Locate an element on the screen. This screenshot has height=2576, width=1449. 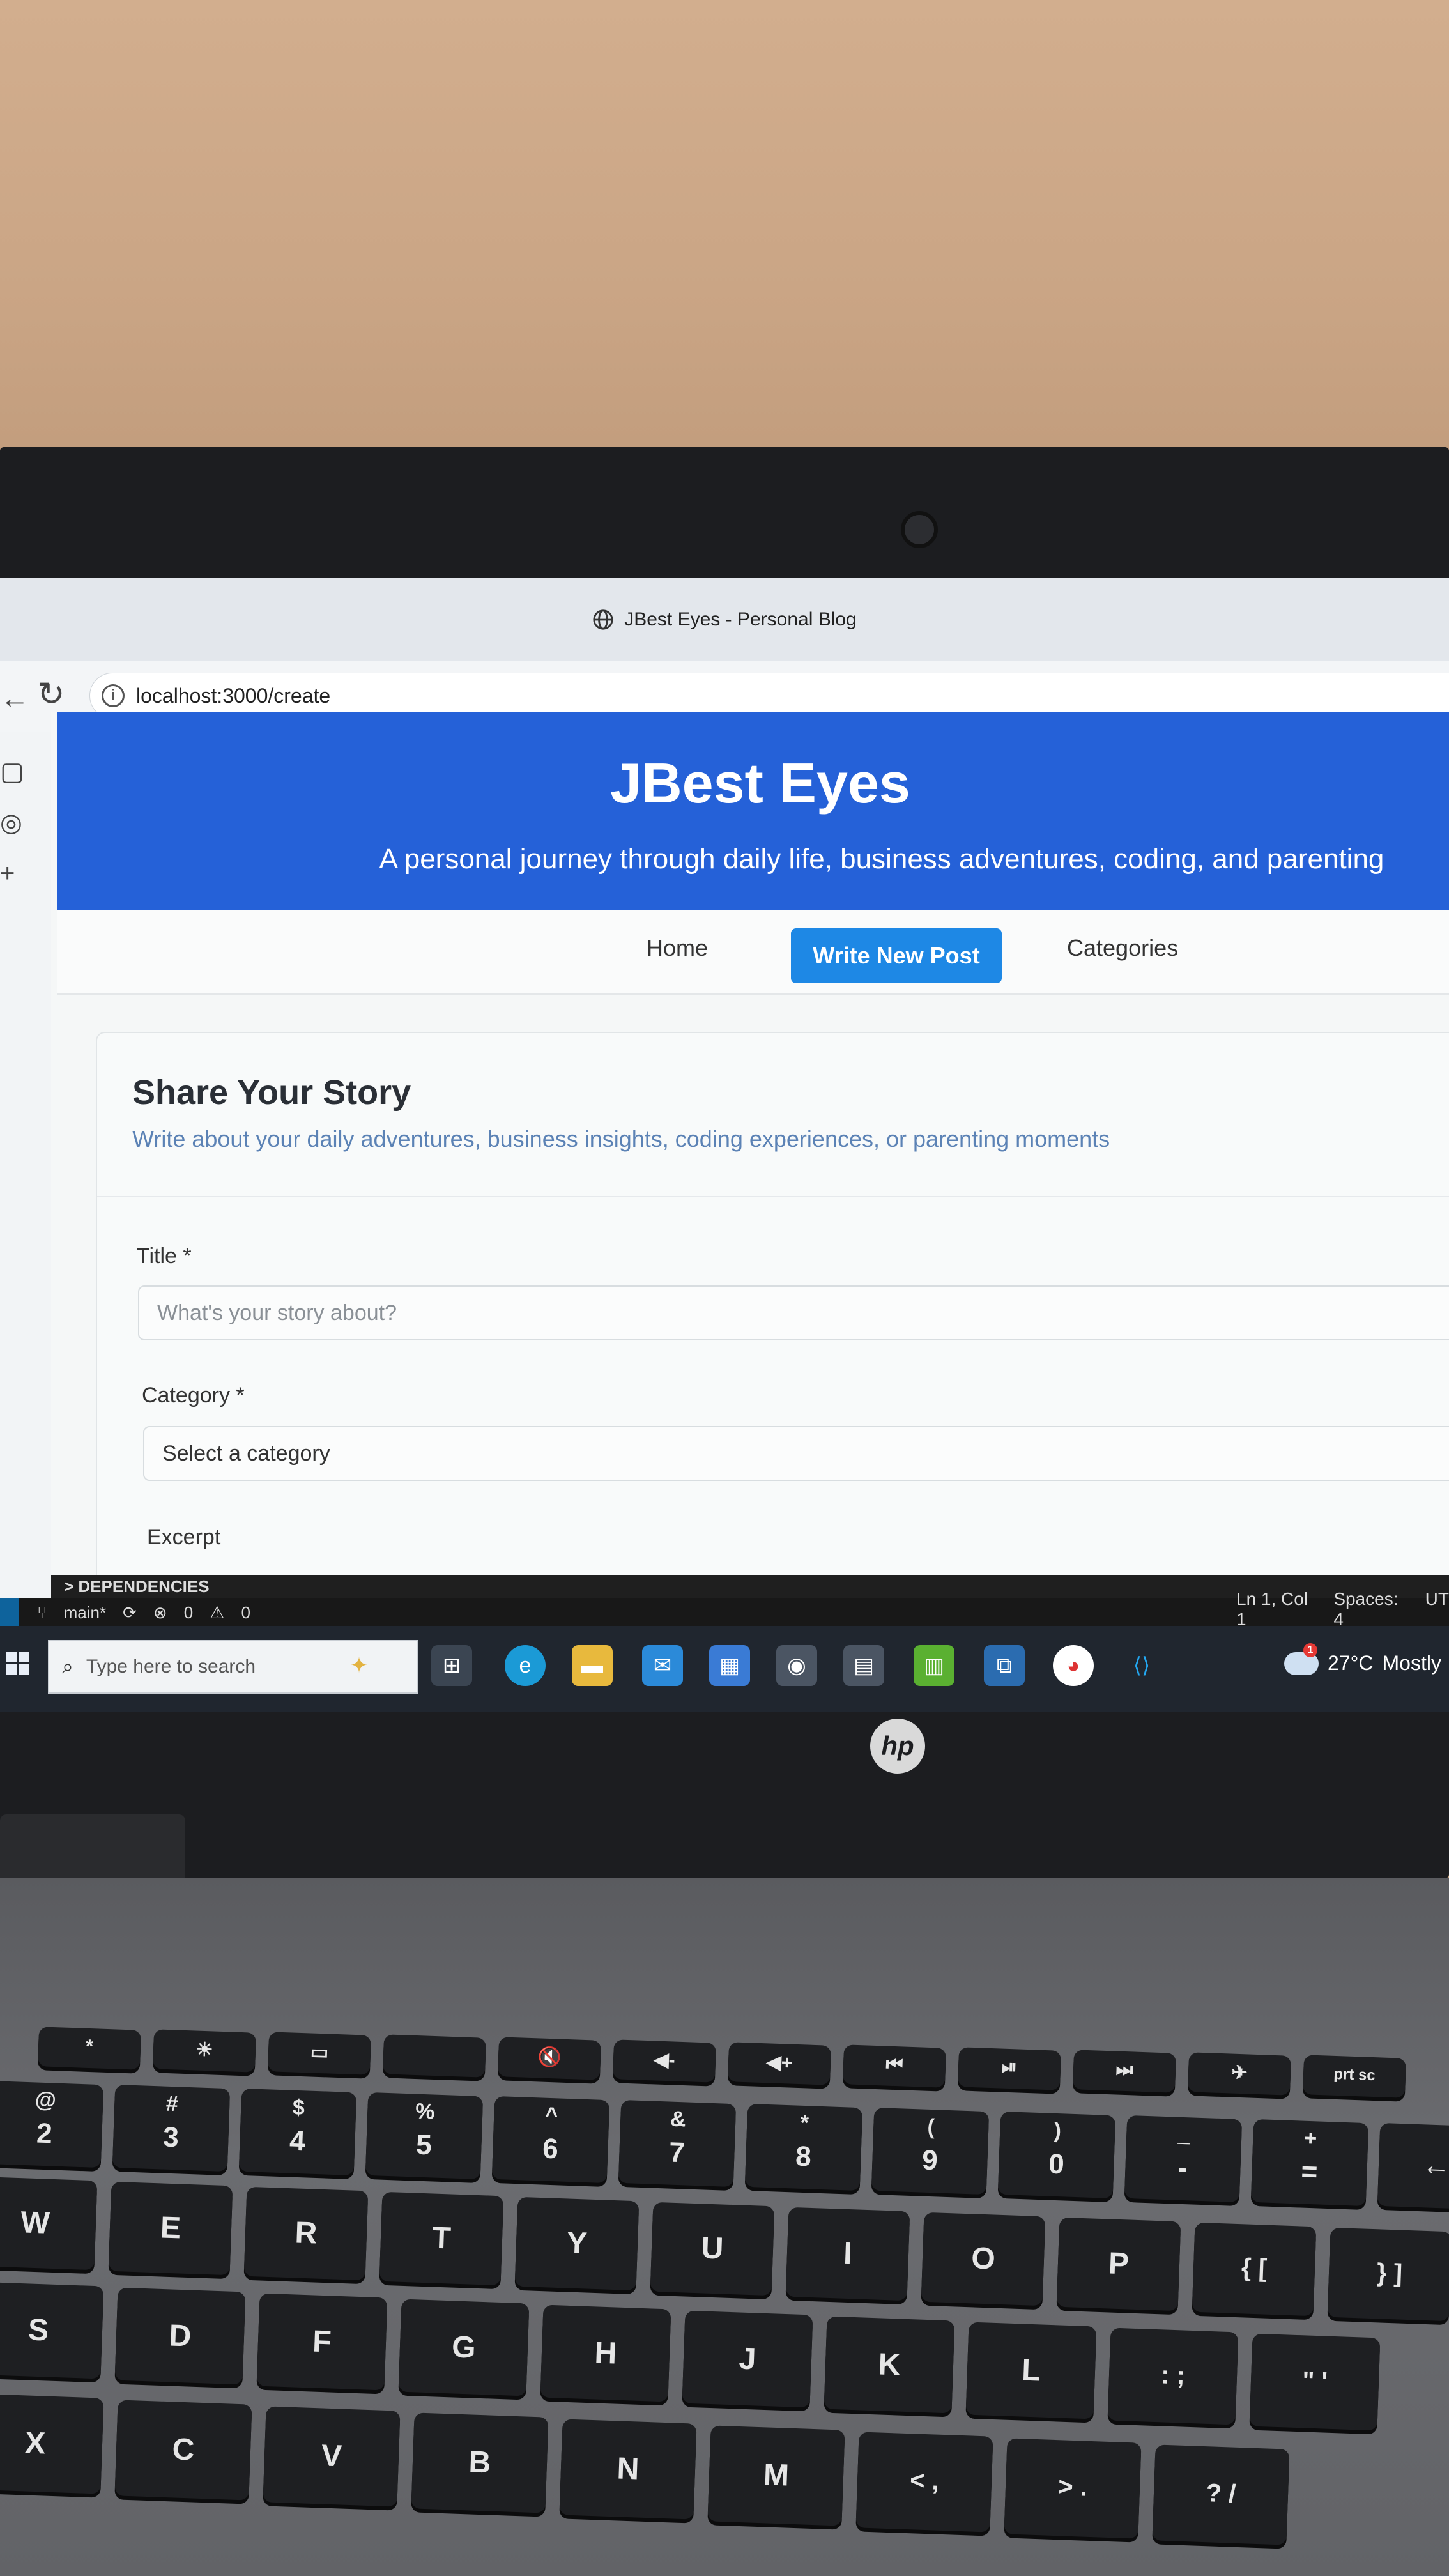
letter-key: I is located at coordinates (847, 2254).